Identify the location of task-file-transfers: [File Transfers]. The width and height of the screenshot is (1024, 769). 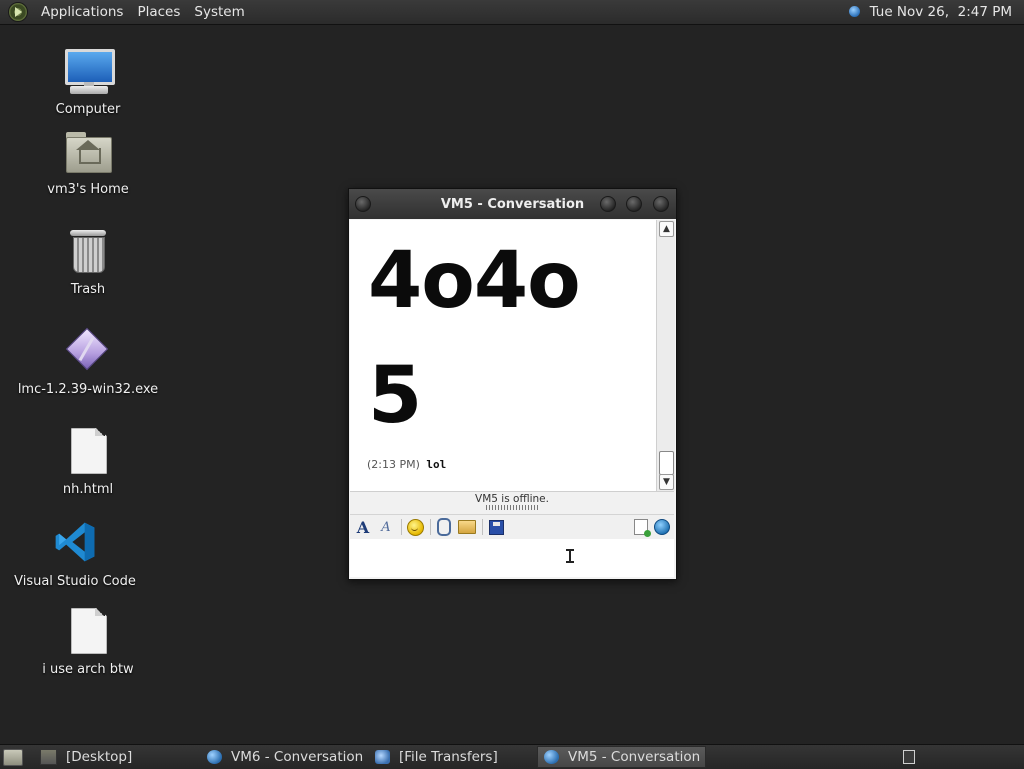
(454, 757).